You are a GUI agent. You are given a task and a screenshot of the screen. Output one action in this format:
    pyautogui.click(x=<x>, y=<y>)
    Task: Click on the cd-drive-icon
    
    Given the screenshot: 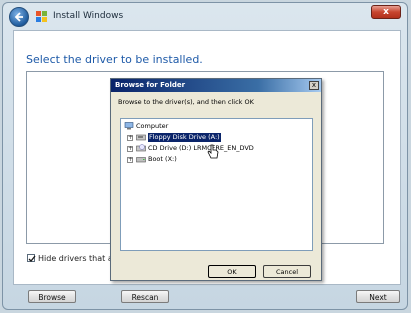 What is the action you would take?
    pyautogui.click(x=141, y=148)
    